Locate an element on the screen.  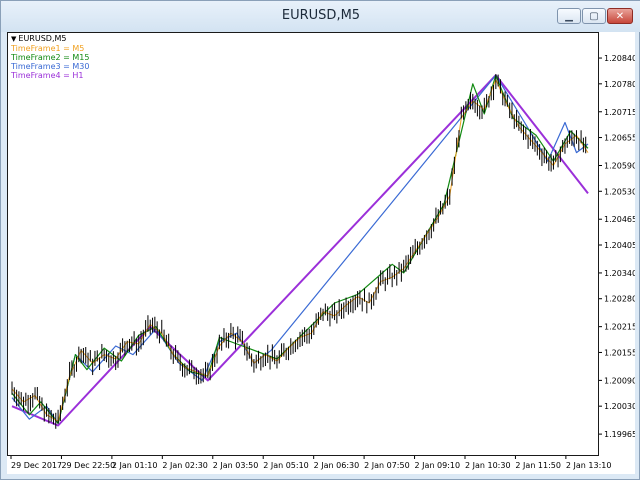
dropdown-triangle-icon: ▼ is located at coordinates (13, 39).